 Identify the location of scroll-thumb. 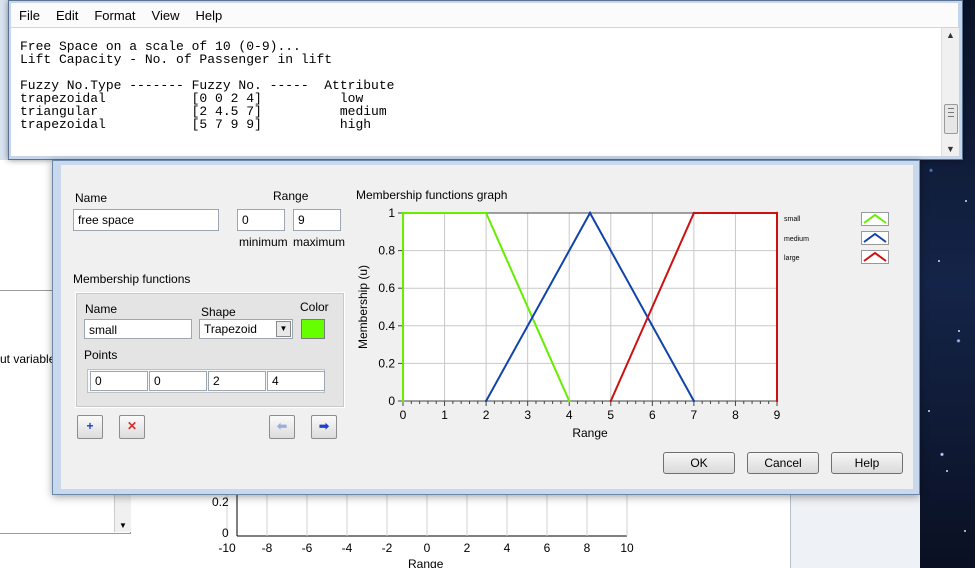
(951, 119).